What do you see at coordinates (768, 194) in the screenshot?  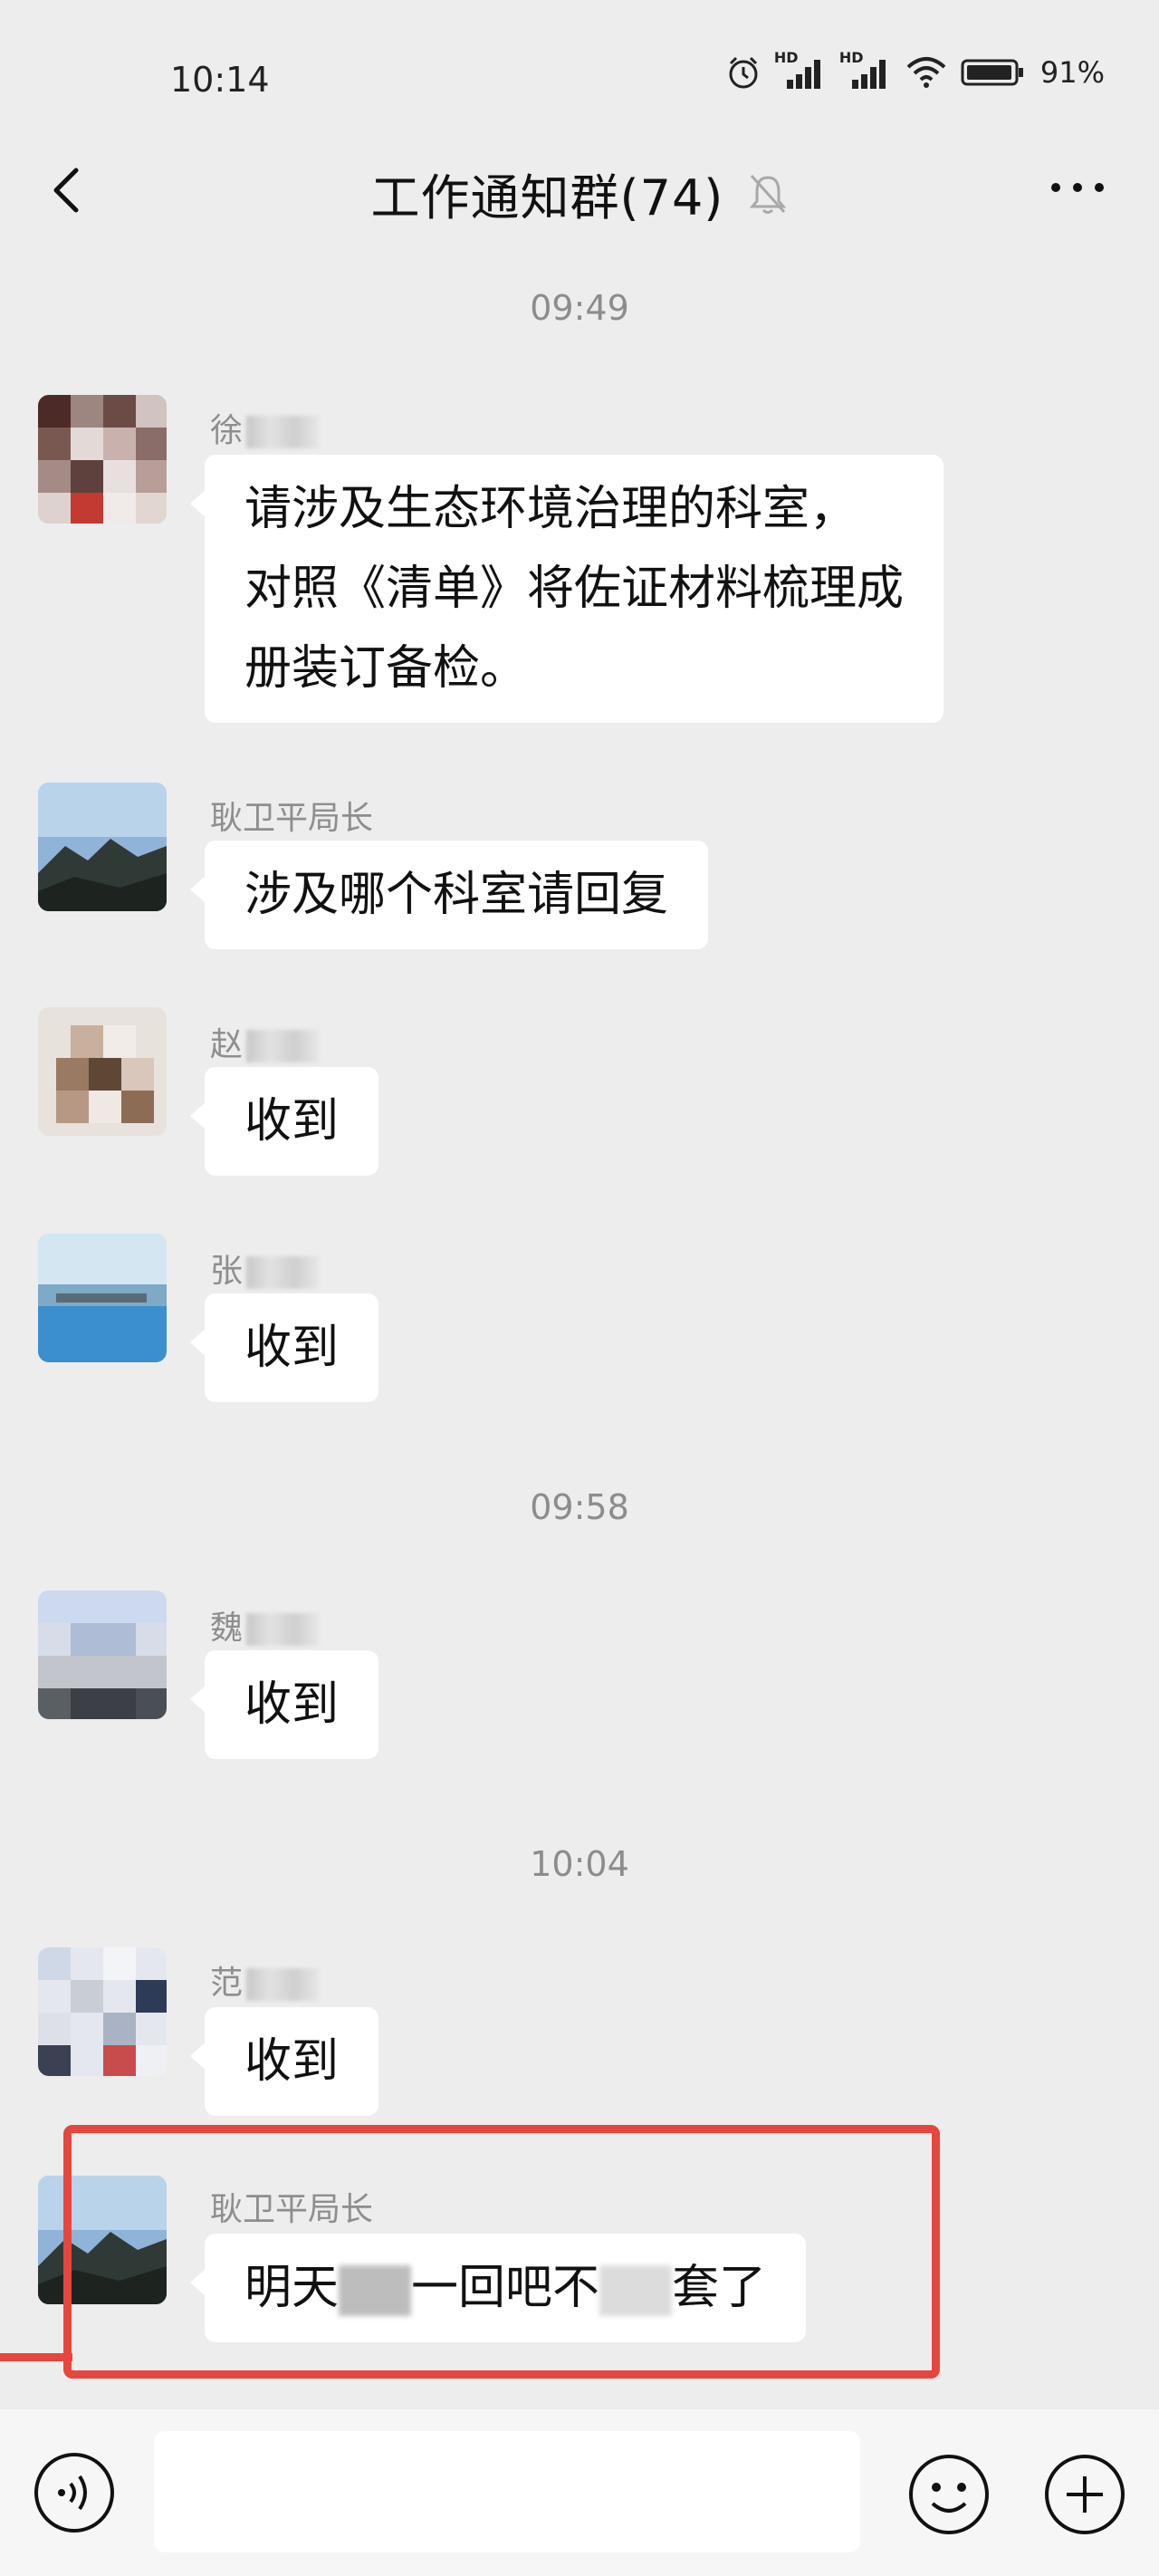 I see `bell-muted-icon` at bounding box center [768, 194].